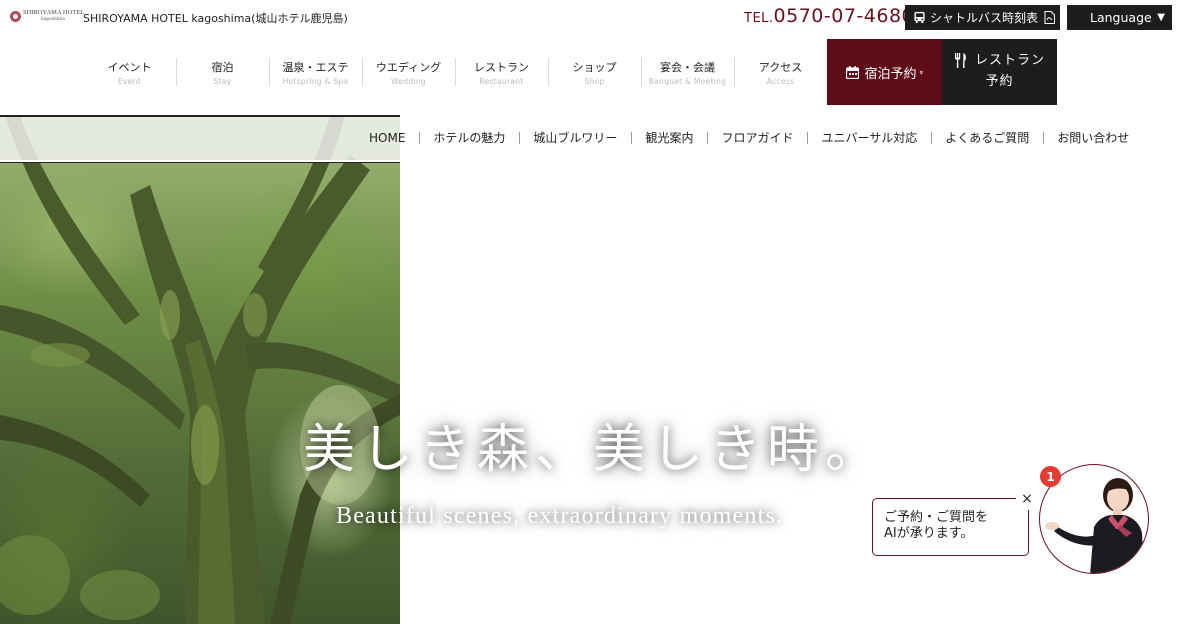  I want to click on chat-line-2: AIが承ります。, so click(929, 533).